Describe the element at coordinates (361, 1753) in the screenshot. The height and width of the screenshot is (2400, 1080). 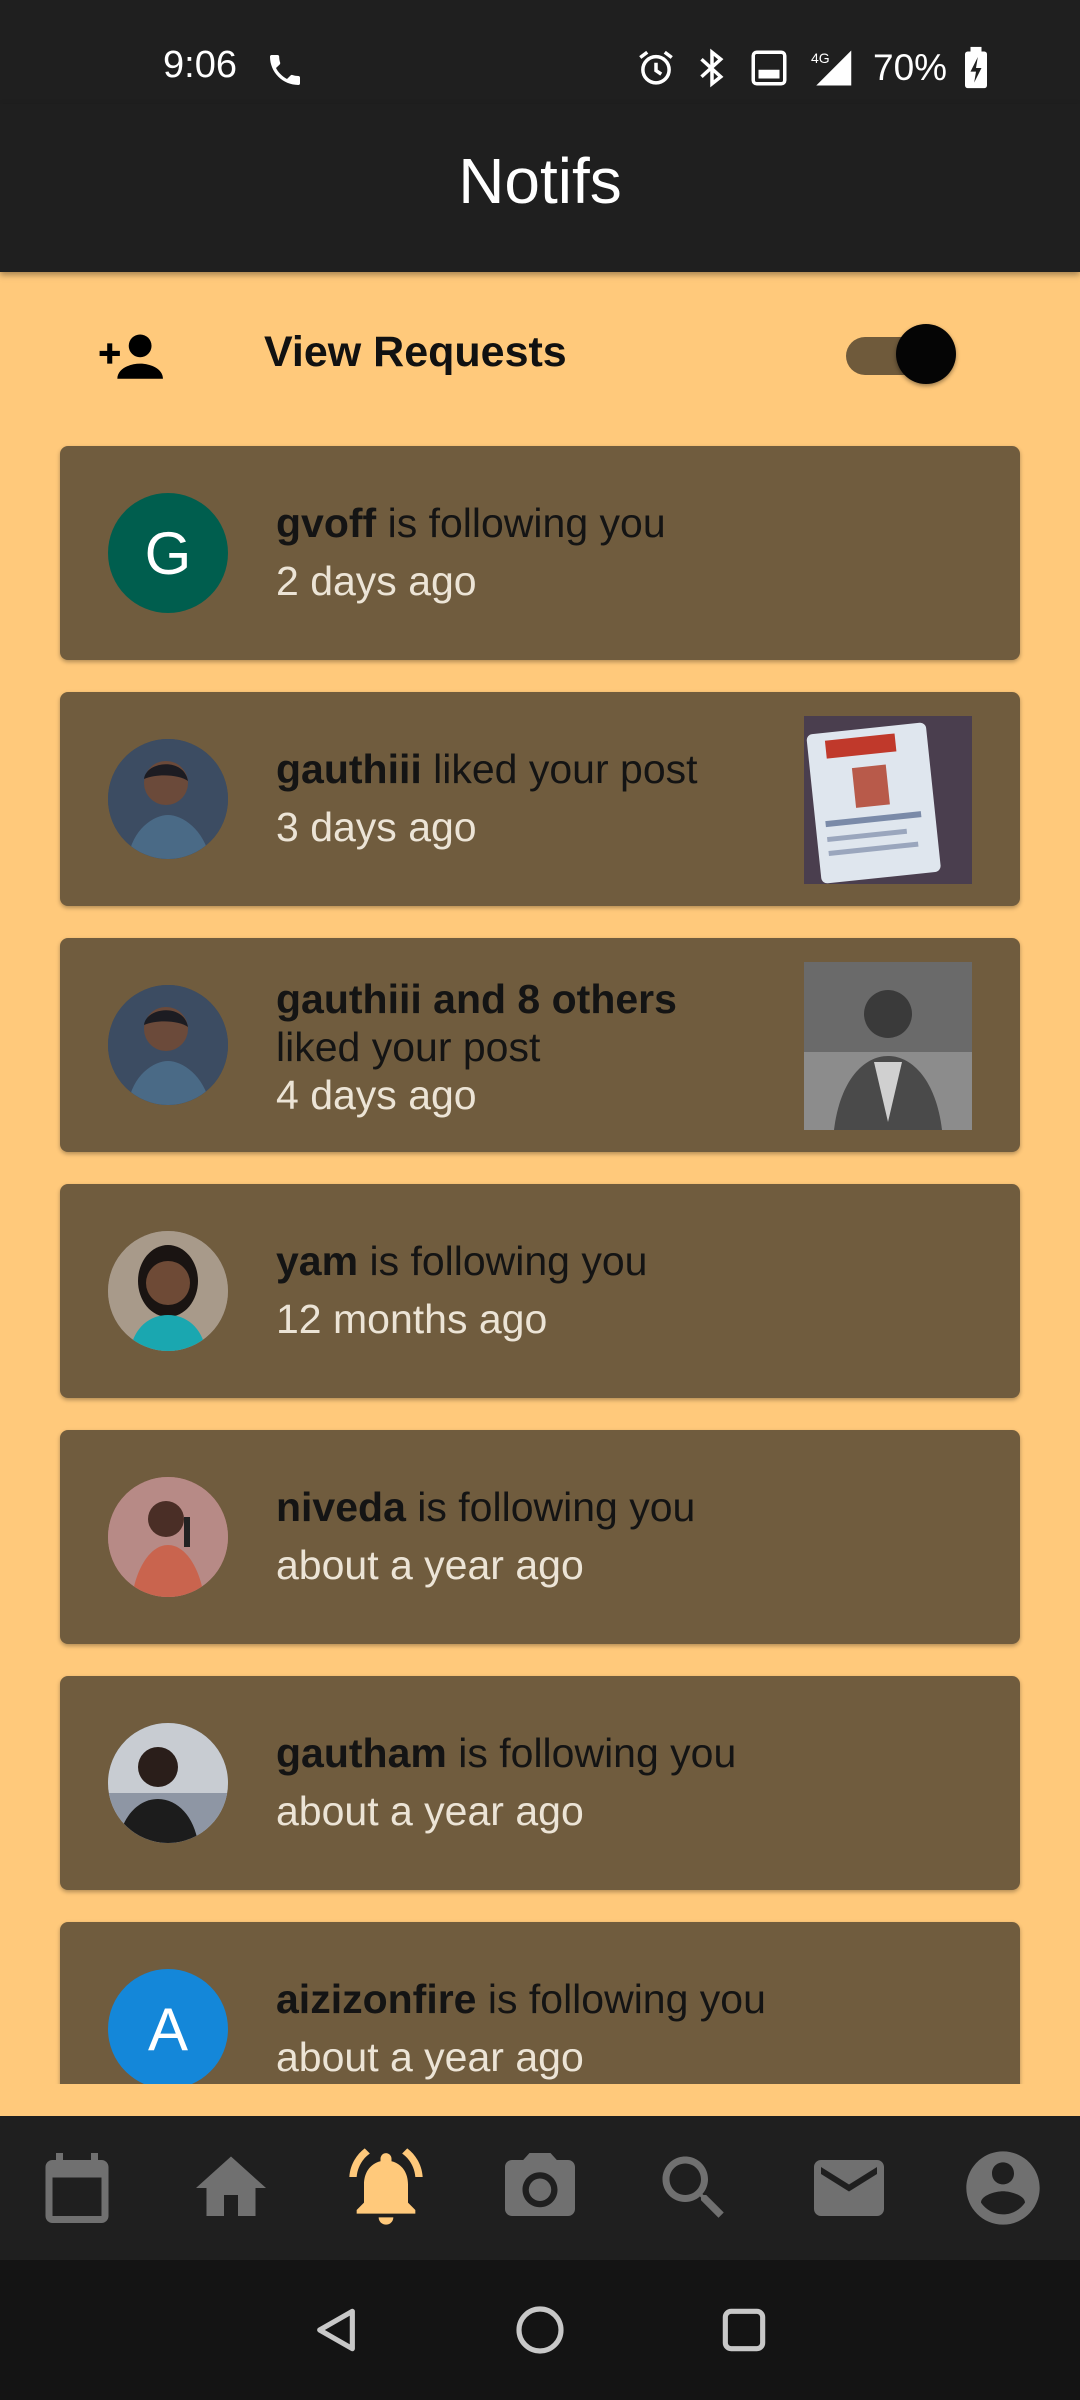
I see `notification-user: gautham` at that location.